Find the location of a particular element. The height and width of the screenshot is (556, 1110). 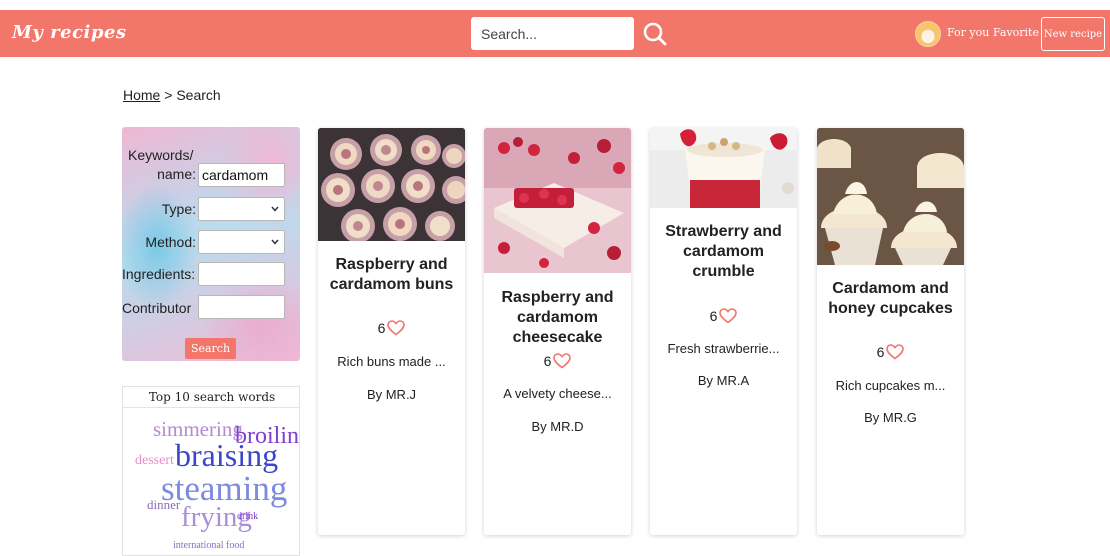

name-label: name: is located at coordinates (176, 174).